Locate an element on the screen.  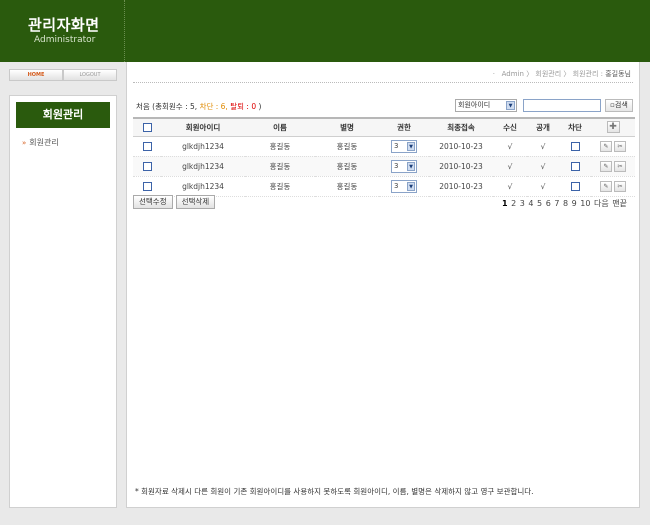
count-withdrawn: 탈퇴 : 0 is located at coordinates (243, 106).